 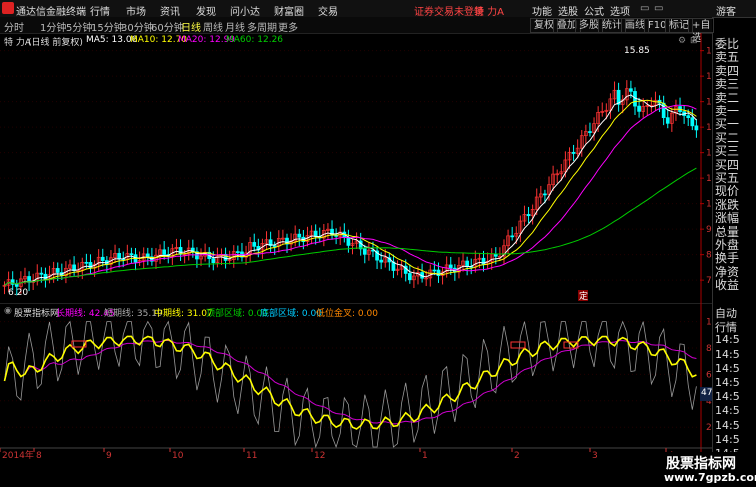 What do you see at coordinates (213, 26) in the screenshot?
I see `period-tab-week: 周线` at bounding box center [213, 26].